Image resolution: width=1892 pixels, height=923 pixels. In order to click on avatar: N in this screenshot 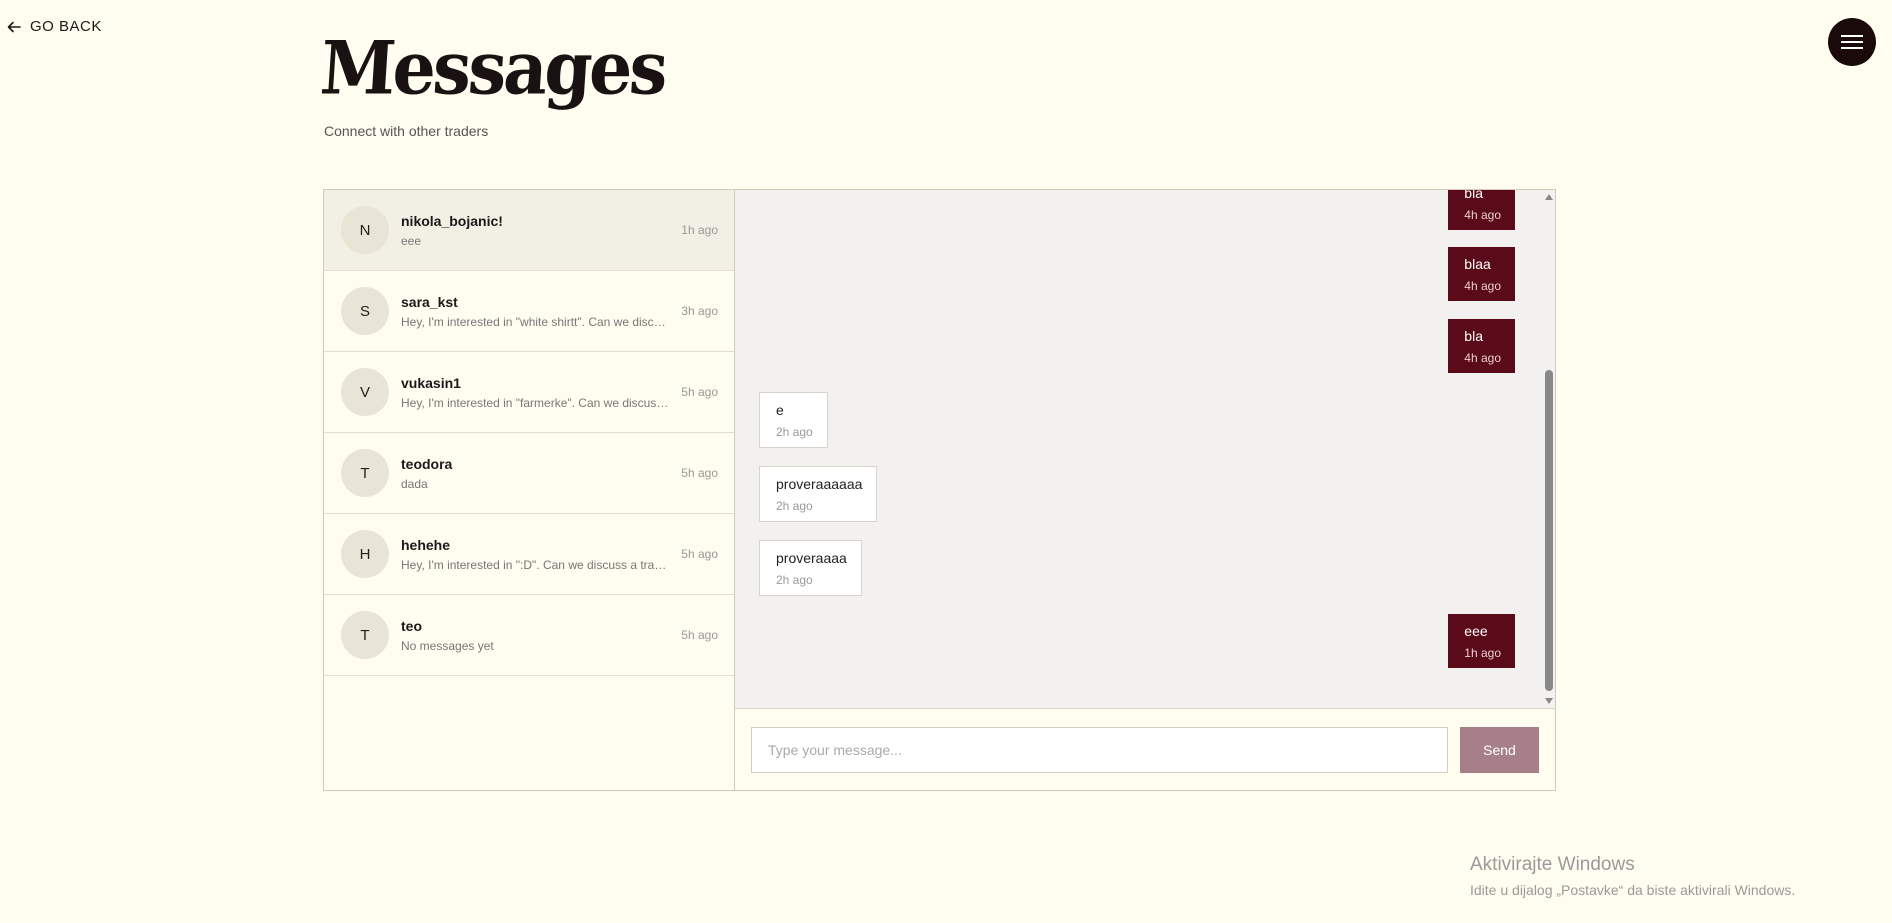, I will do `click(365, 230)`.